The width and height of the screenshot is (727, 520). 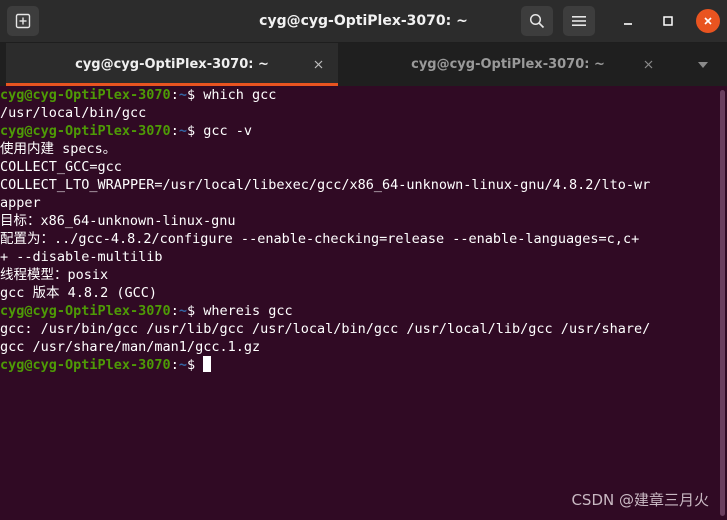 What do you see at coordinates (640, 500) in the screenshot?
I see `watermark: CSDN @建章三月火` at bounding box center [640, 500].